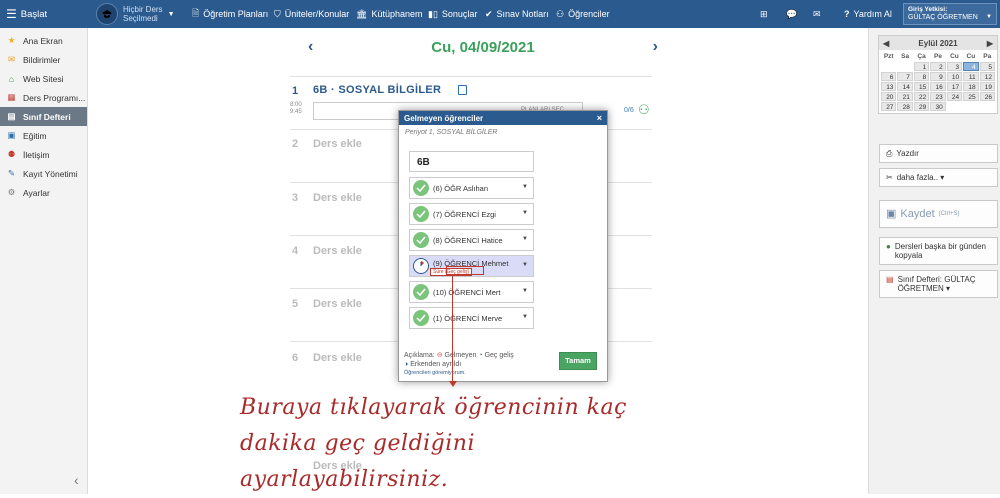 The width and height of the screenshot is (1000, 498). I want to click on nav-results: ▮▯ Sonuçlar, so click(452, 14).